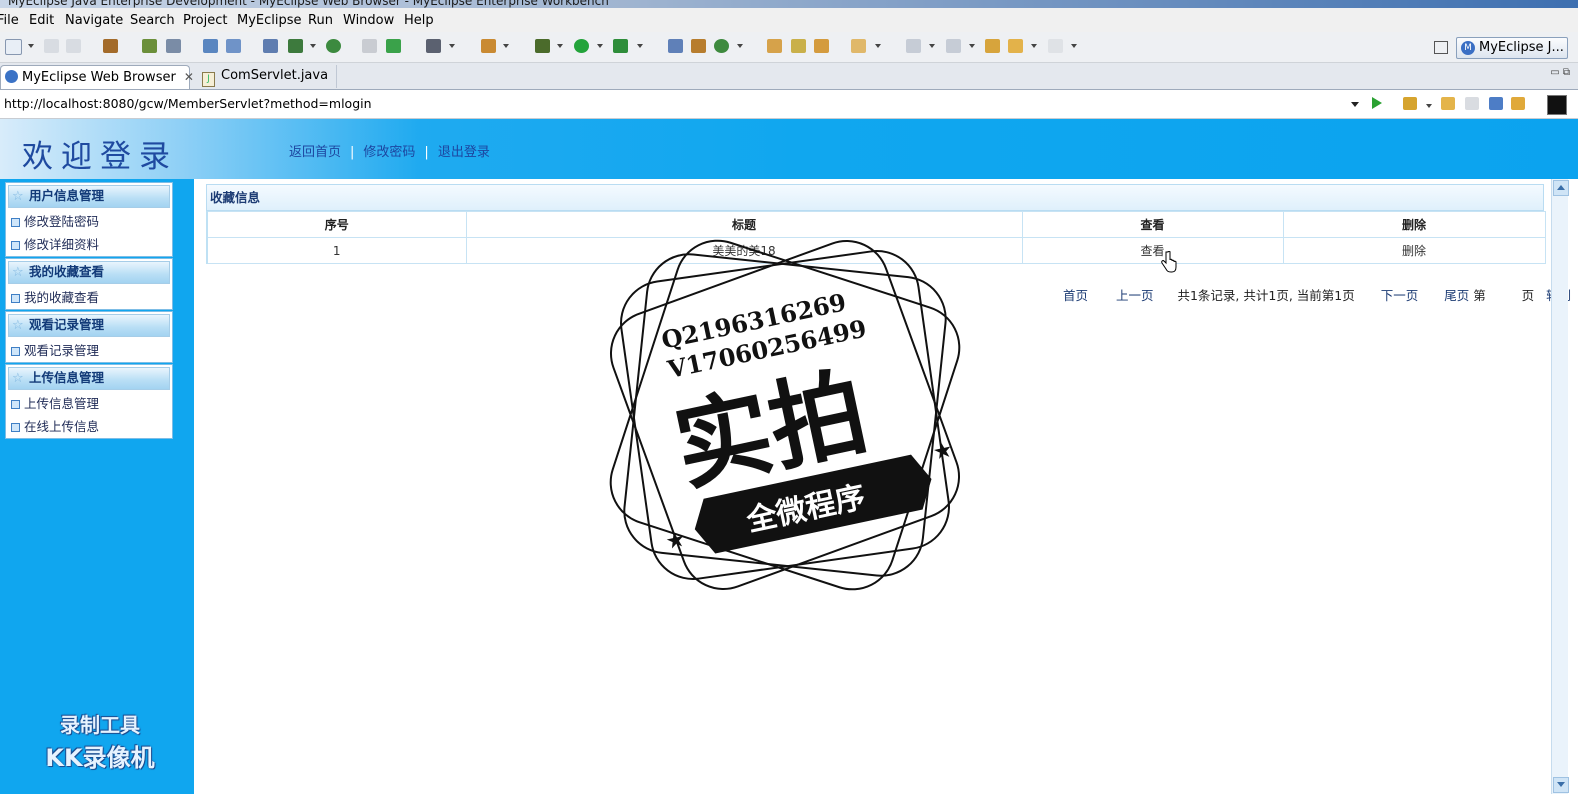  Describe the element at coordinates (205, 20) in the screenshot. I see `menu-project: Project` at that location.